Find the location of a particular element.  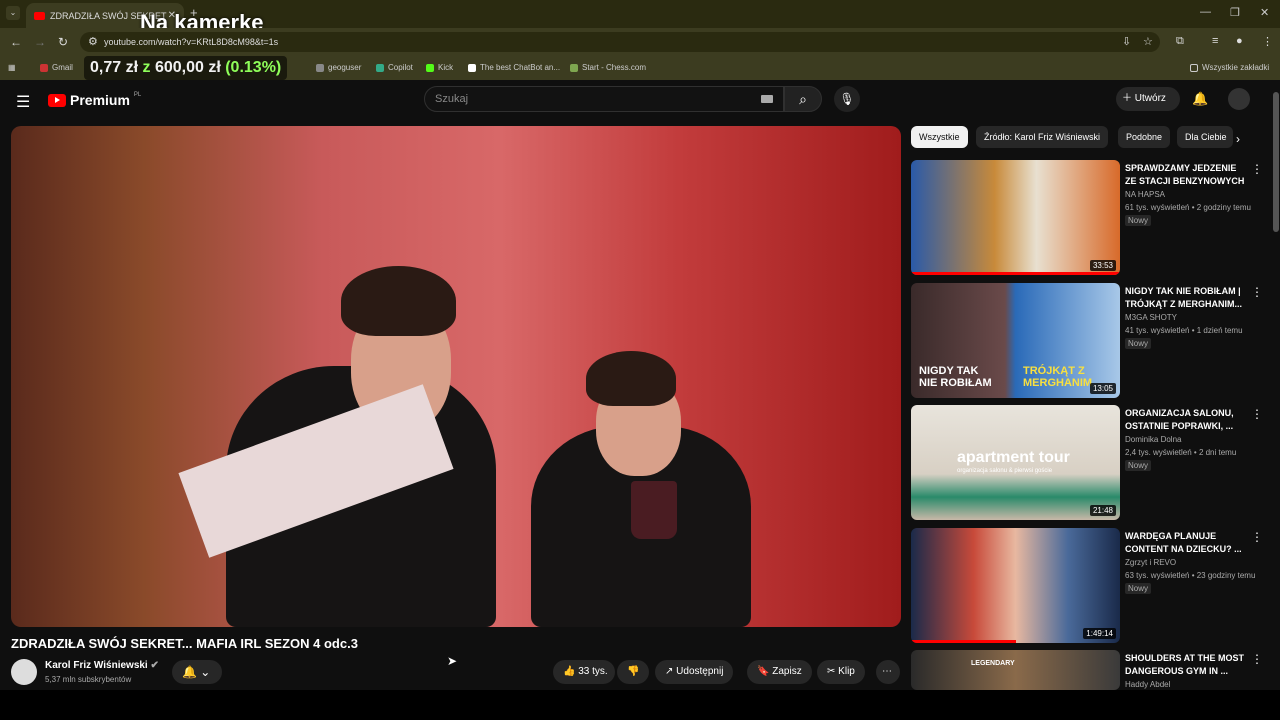

chip-related: Podobne is located at coordinates (1144, 137).